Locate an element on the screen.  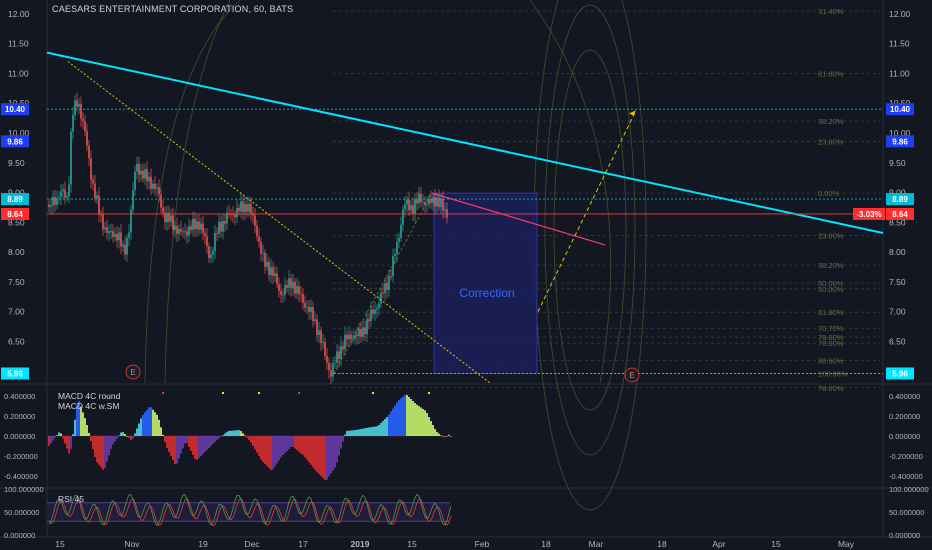
rsi-tick-left: 50.000000 is located at coordinates (21, 512).